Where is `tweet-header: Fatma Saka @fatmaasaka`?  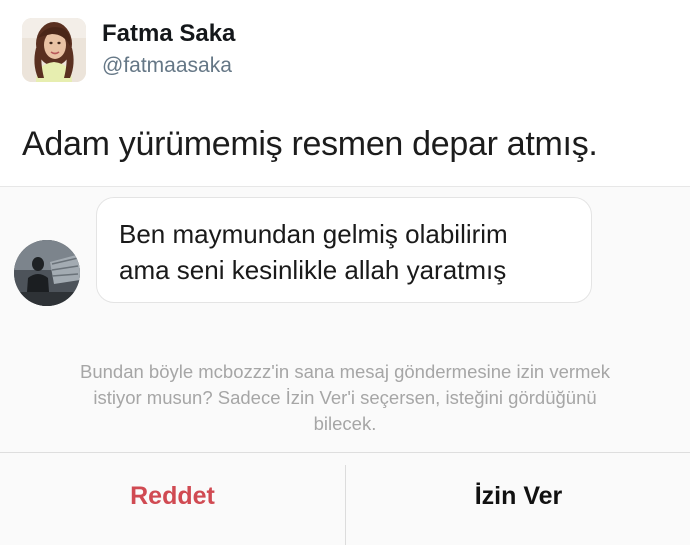 tweet-header: Fatma Saka @fatmaasaka is located at coordinates (342, 50).